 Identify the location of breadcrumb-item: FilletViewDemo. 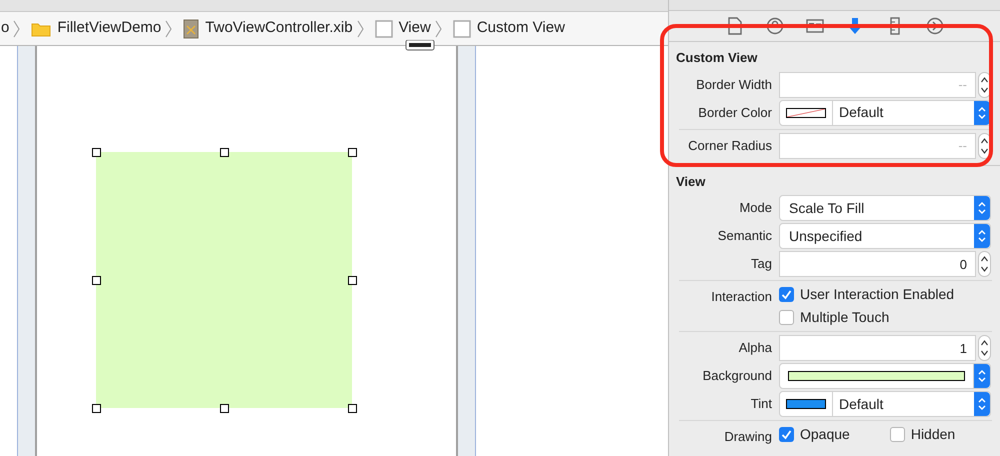
(109, 28).